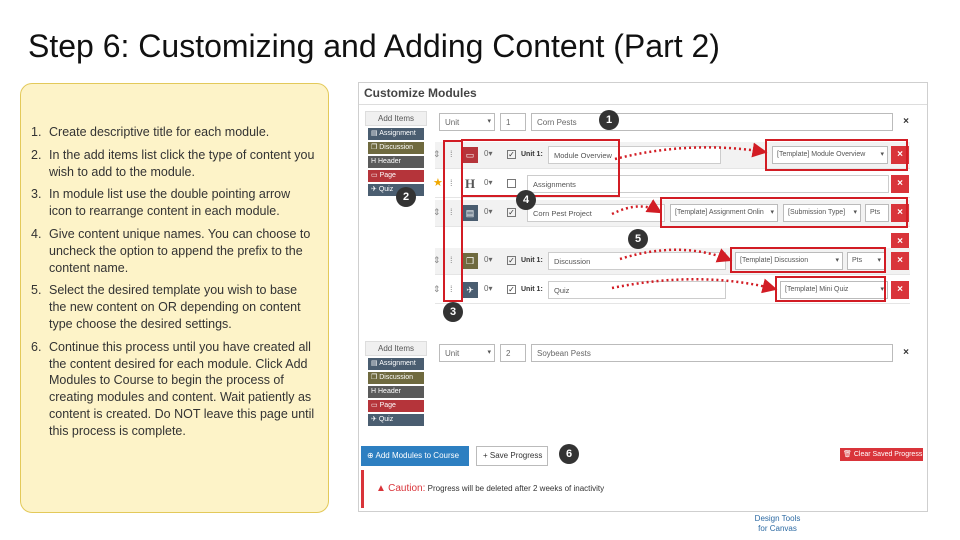  What do you see at coordinates (526, 200) in the screenshot?
I see `step-badge: 4` at bounding box center [526, 200].